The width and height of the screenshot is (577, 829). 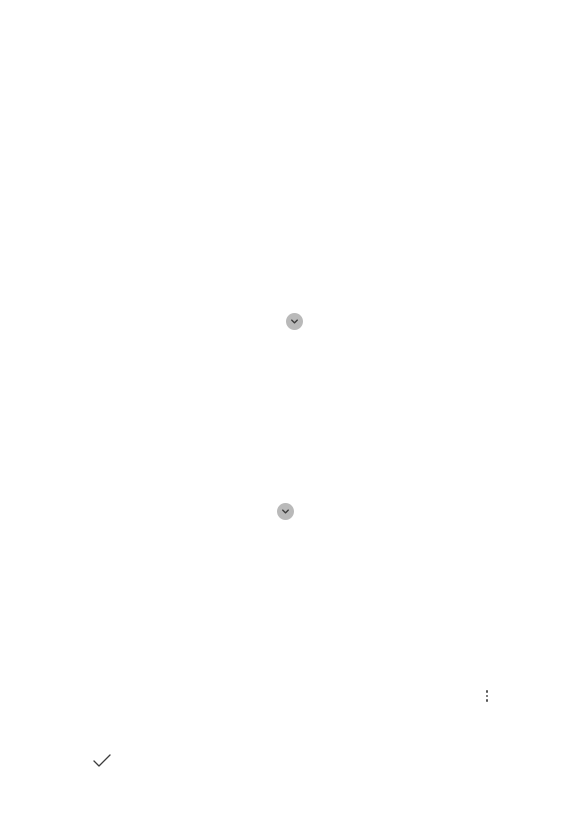 What do you see at coordinates (487, 691) in the screenshot?
I see `more-vertical-icon` at bounding box center [487, 691].